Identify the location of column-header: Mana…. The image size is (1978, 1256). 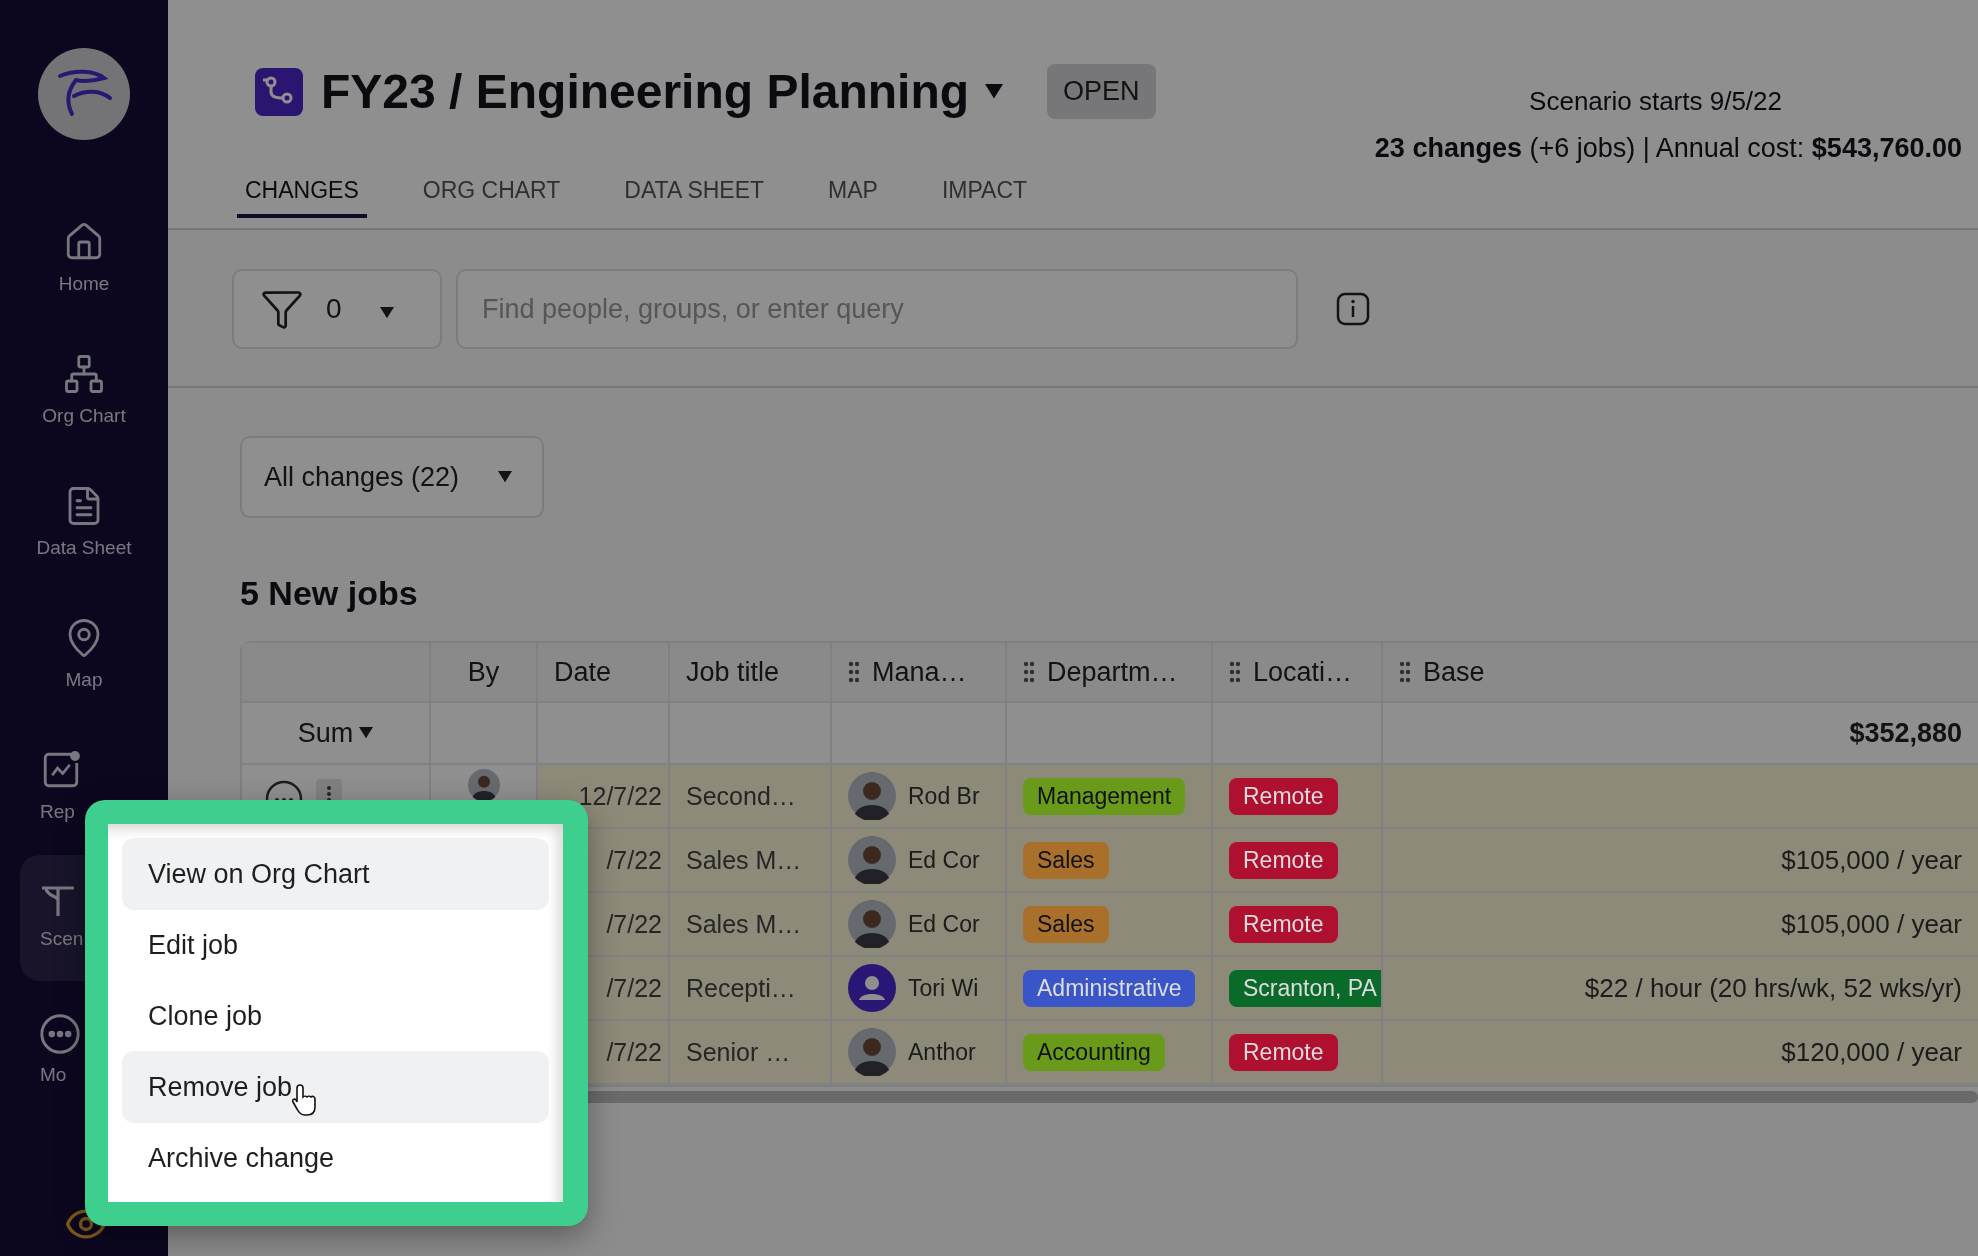
(919, 672).